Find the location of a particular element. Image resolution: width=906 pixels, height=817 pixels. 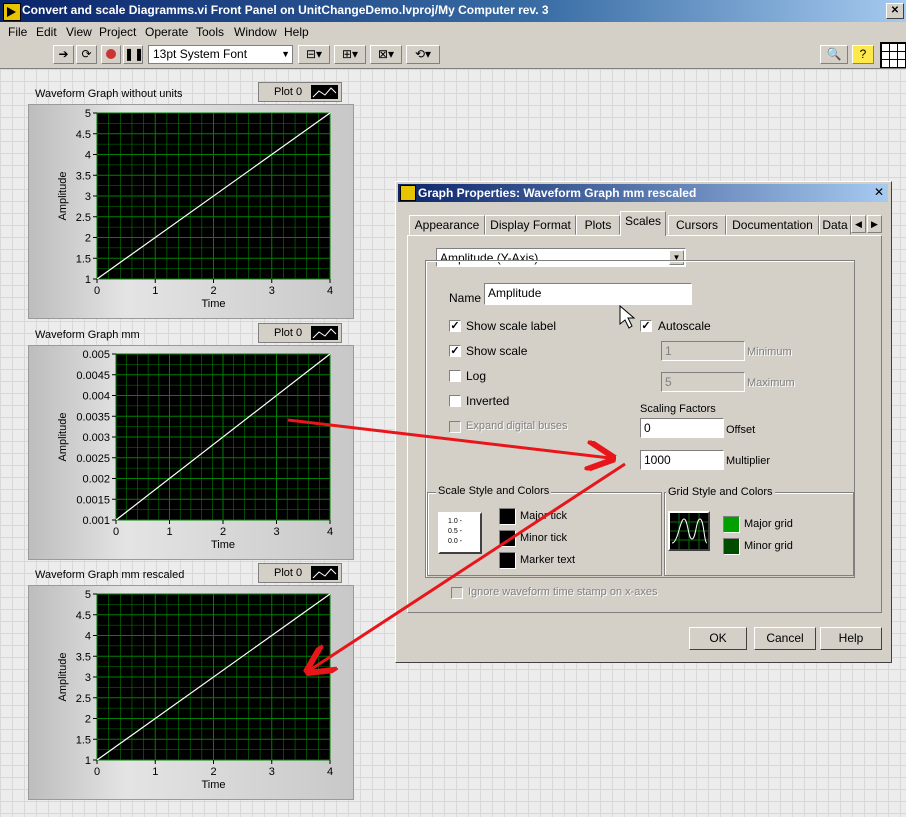

marker-text-color is located at coordinates (507, 560).